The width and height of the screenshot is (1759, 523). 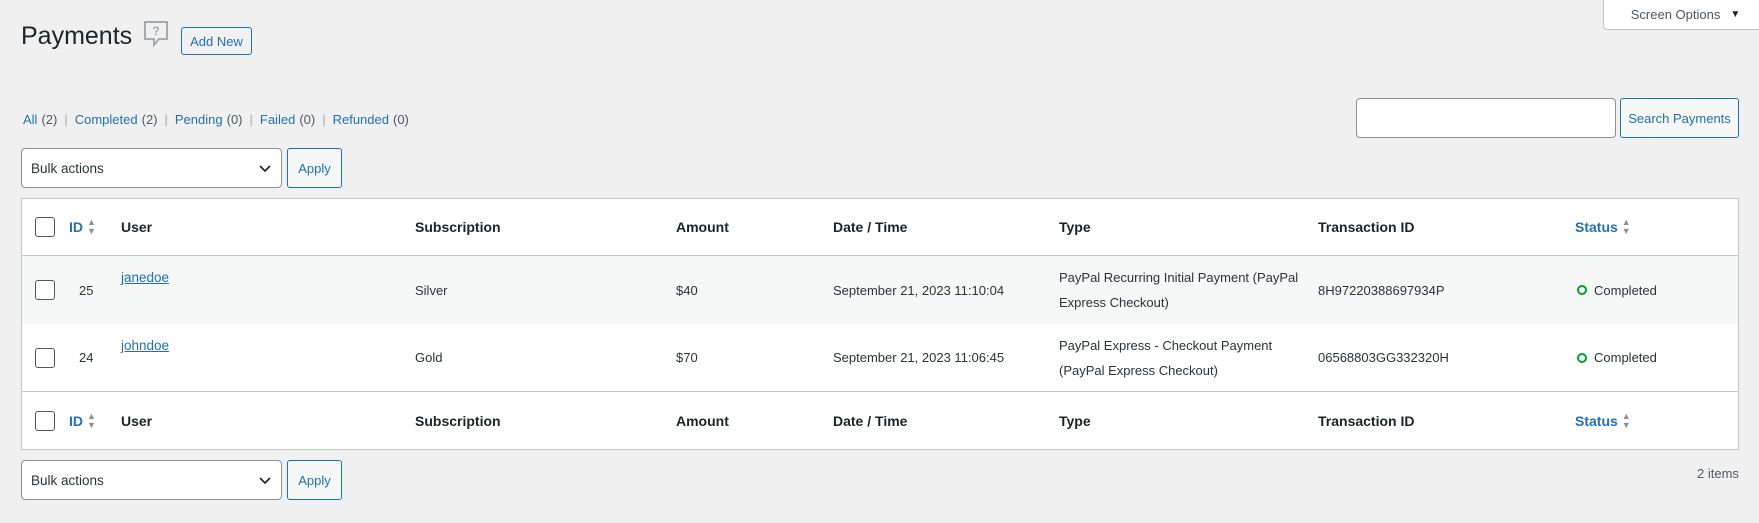 What do you see at coordinates (40, 119) in the screenshot?
I see `filter-all: All (2)` at bounding box center [40, 119].